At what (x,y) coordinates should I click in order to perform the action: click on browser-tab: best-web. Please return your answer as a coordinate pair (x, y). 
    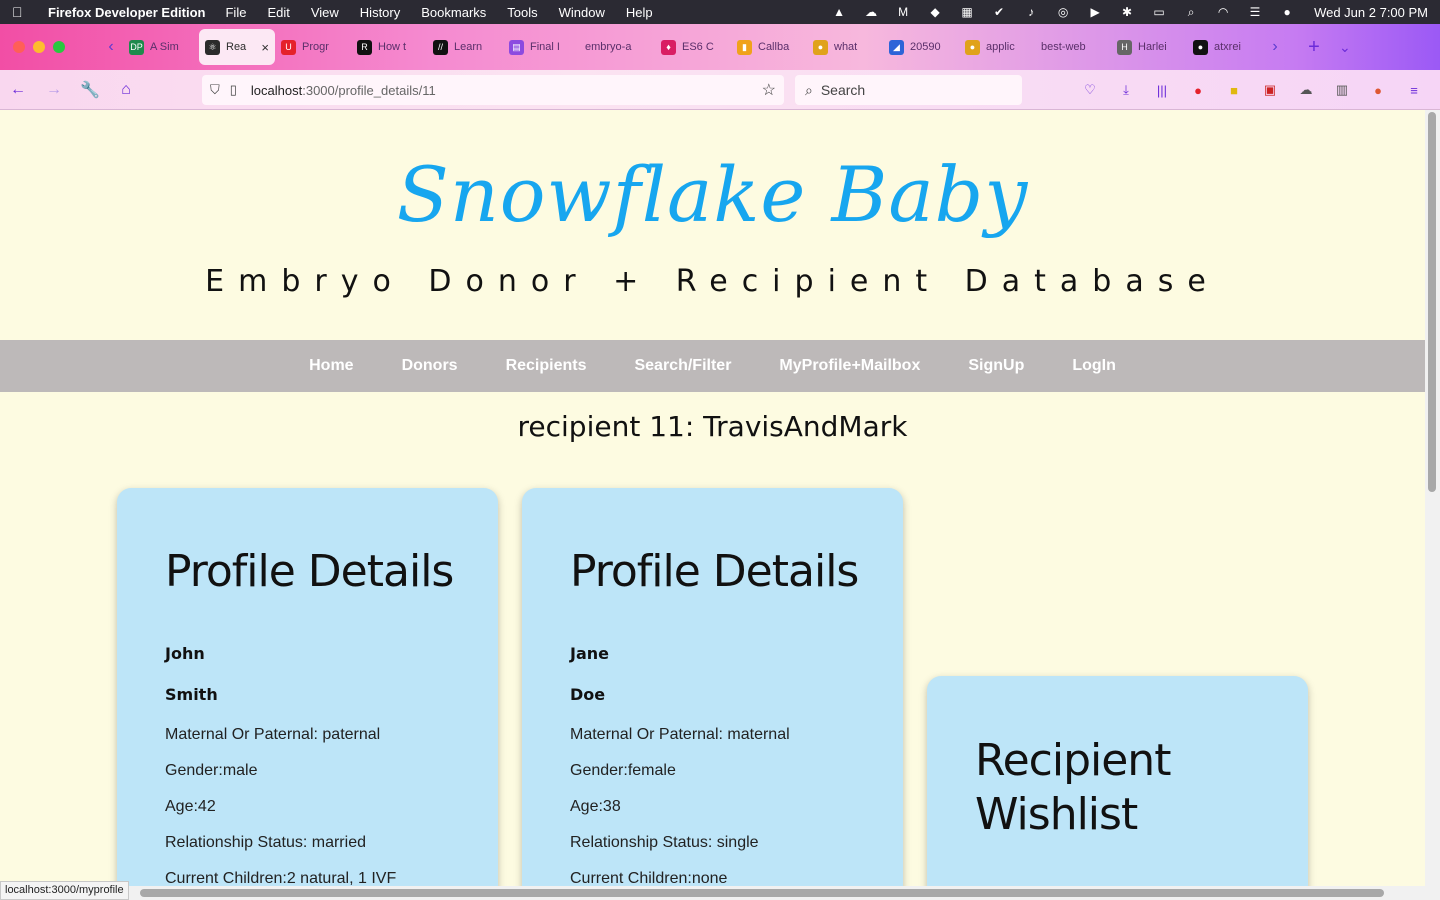
    Looking at the image, I should click on (1073, 47).